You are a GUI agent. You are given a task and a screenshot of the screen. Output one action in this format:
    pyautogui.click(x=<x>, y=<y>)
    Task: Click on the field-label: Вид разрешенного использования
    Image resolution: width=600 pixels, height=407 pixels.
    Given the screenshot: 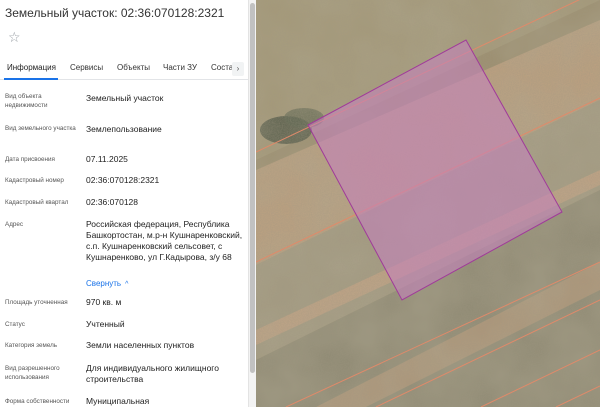 What is the action you would take?
    pyautogui.click(x=32, y=373)
    